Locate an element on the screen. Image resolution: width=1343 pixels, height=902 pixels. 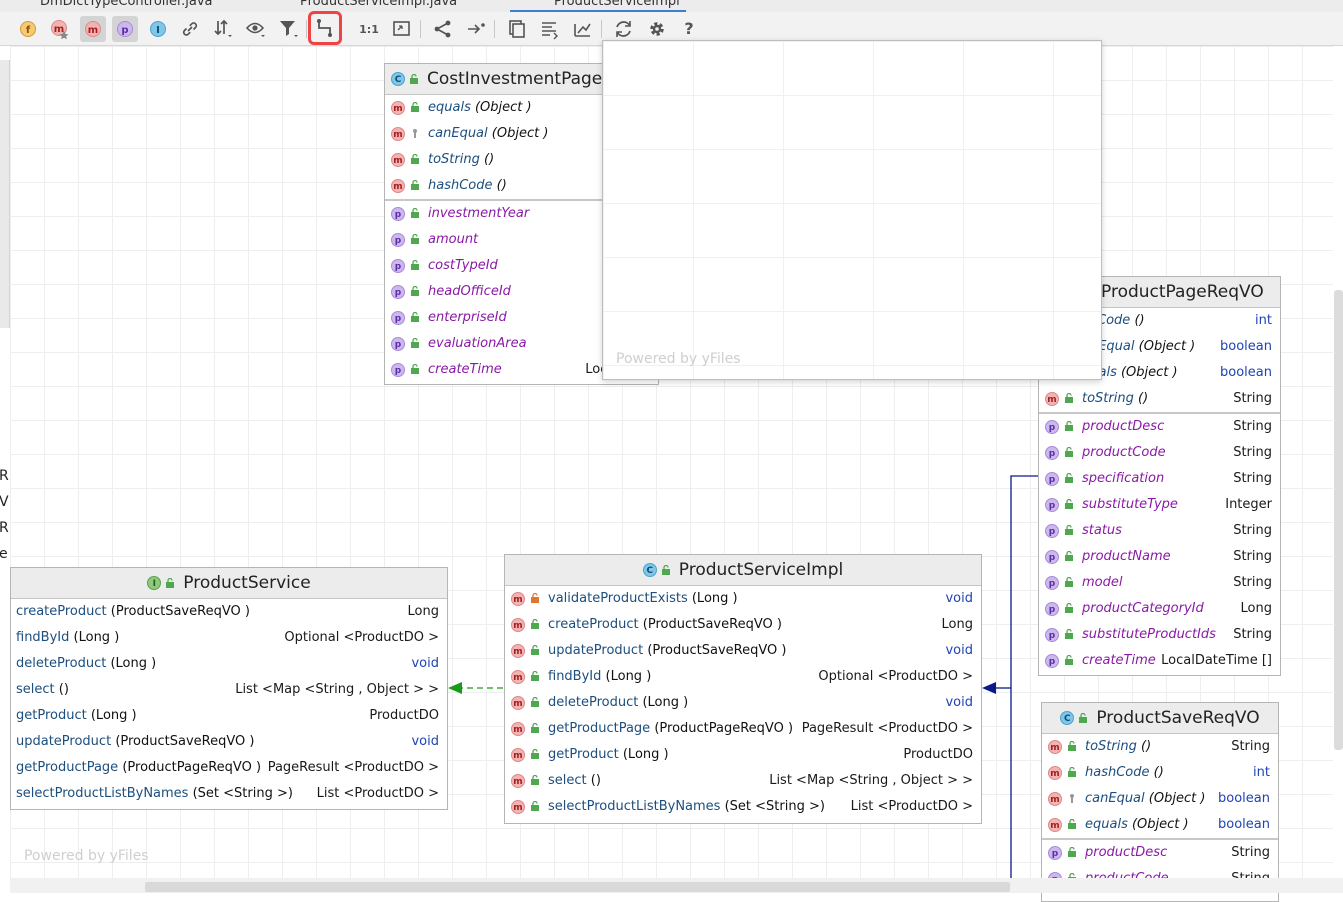
method-args: (Set <String >) is located at coordinates (774, 806).